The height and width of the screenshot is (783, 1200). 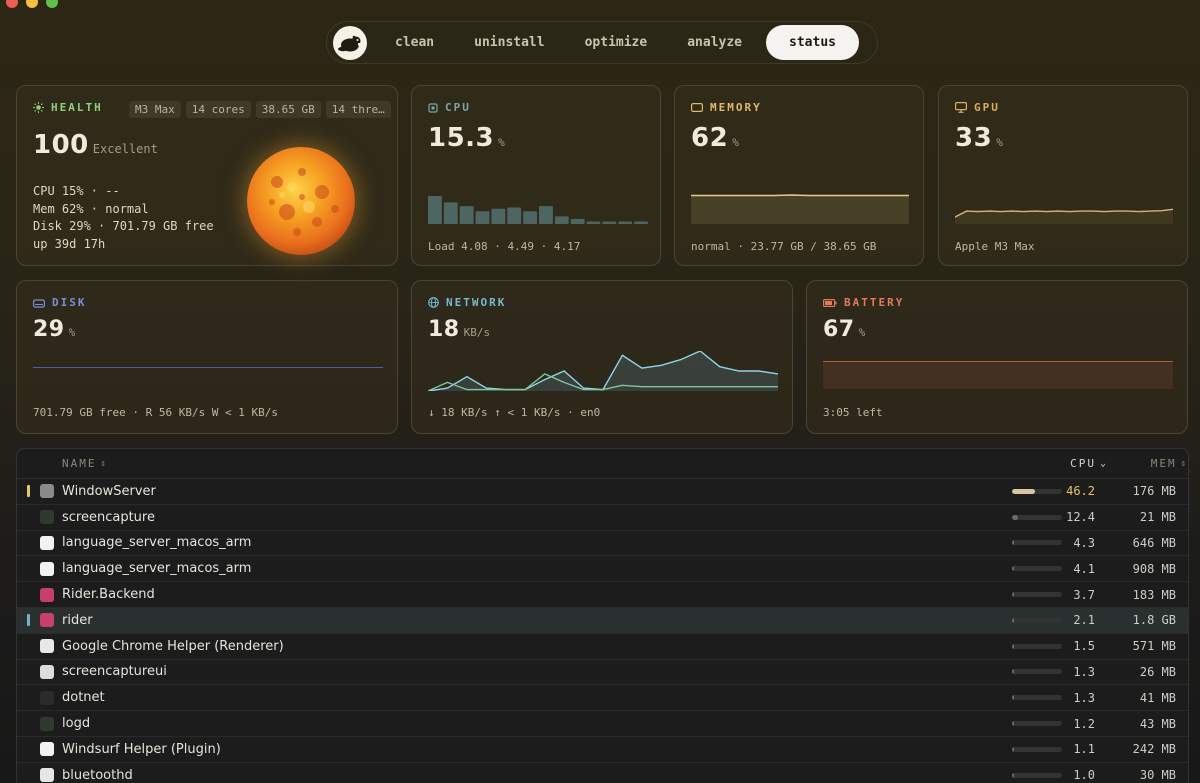 What do you see at coordinates (114, 672) in the screenshot?
I see `process-name: screencaptureui` at bounding box center [114, 672].